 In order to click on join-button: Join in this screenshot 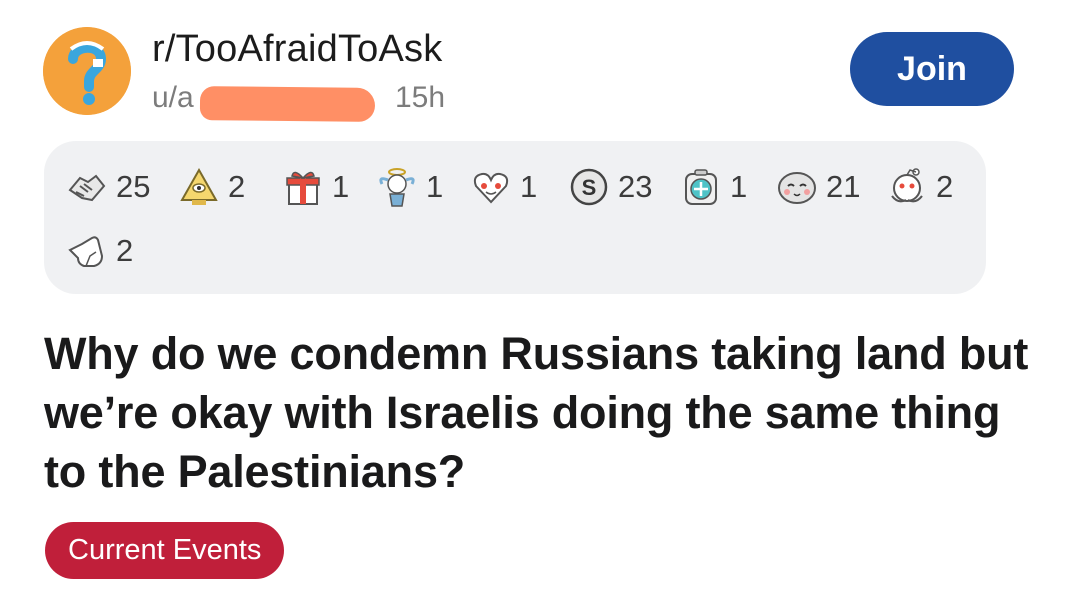, I will do `click(932, 69)`.